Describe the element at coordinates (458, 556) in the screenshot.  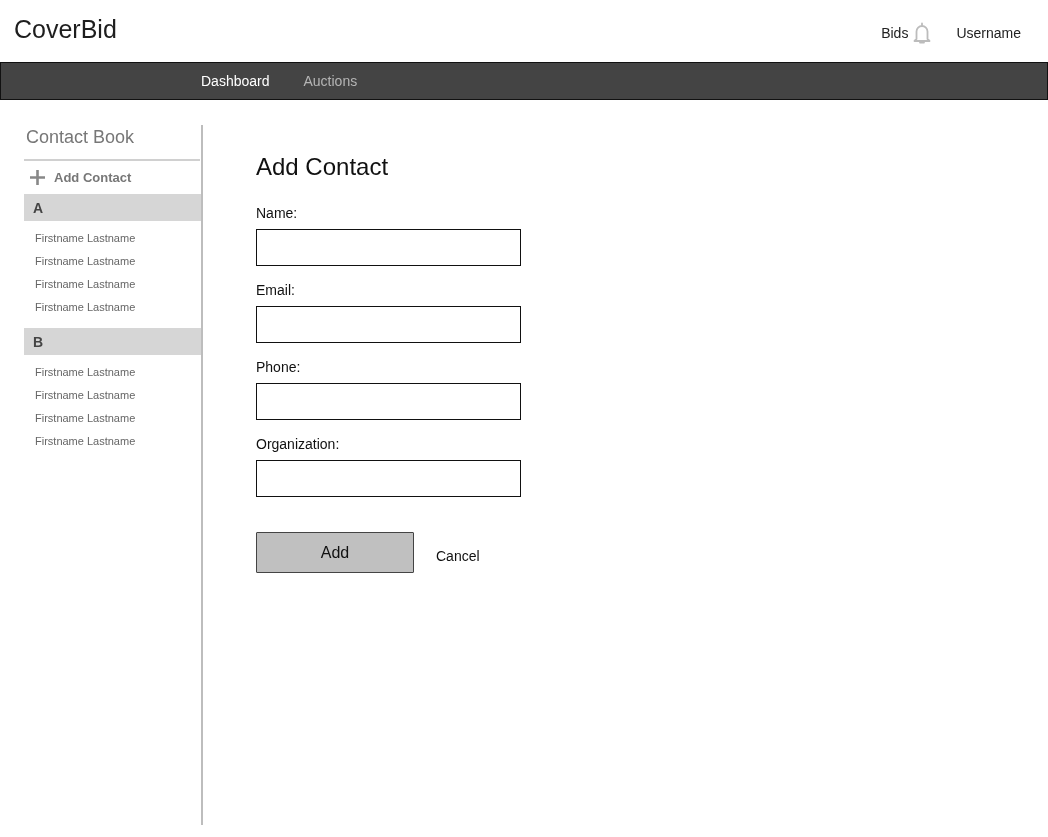
I see `cancel-link: Cancel` at that location.